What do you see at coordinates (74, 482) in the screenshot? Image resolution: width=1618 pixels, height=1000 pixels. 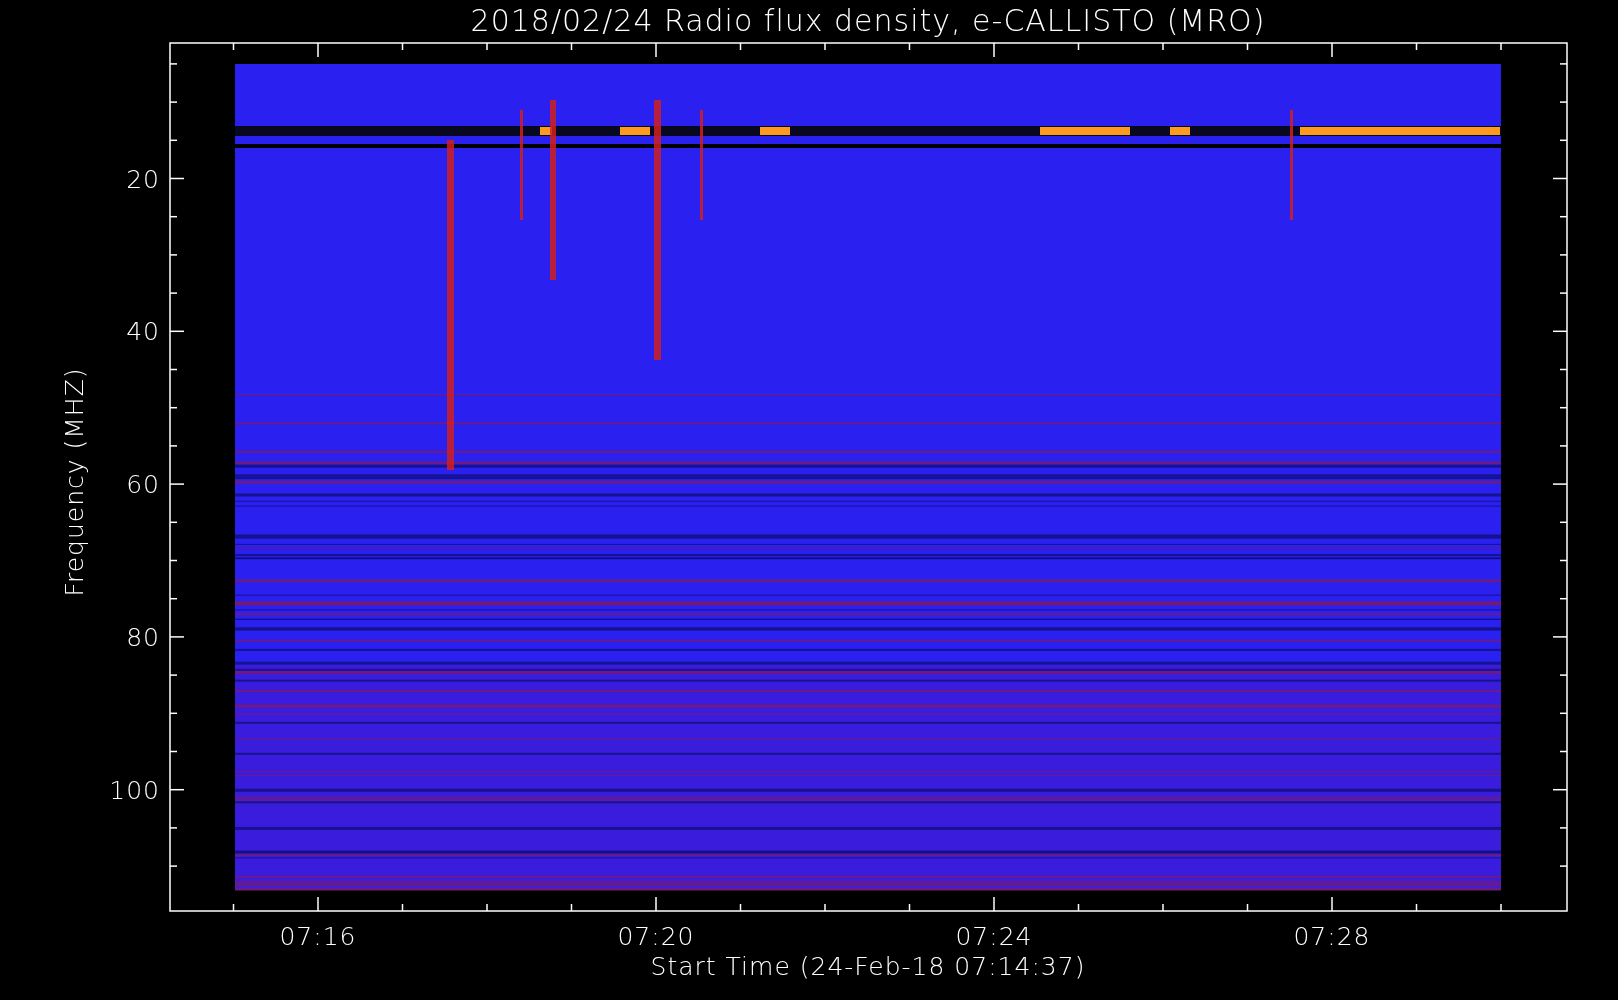 I see `y-axis-label: Frequency (MHZ)` at bounding box center [74, 482].